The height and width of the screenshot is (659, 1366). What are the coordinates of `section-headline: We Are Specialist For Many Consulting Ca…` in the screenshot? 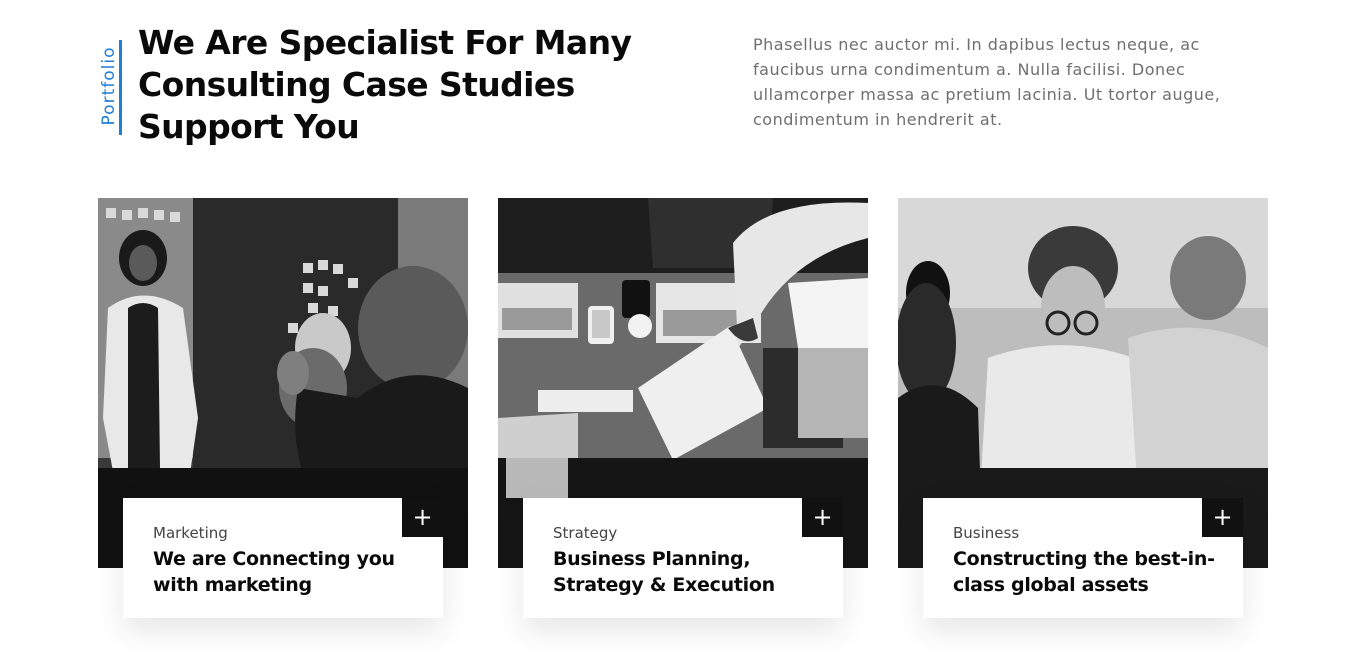 It's located at (385, 84).